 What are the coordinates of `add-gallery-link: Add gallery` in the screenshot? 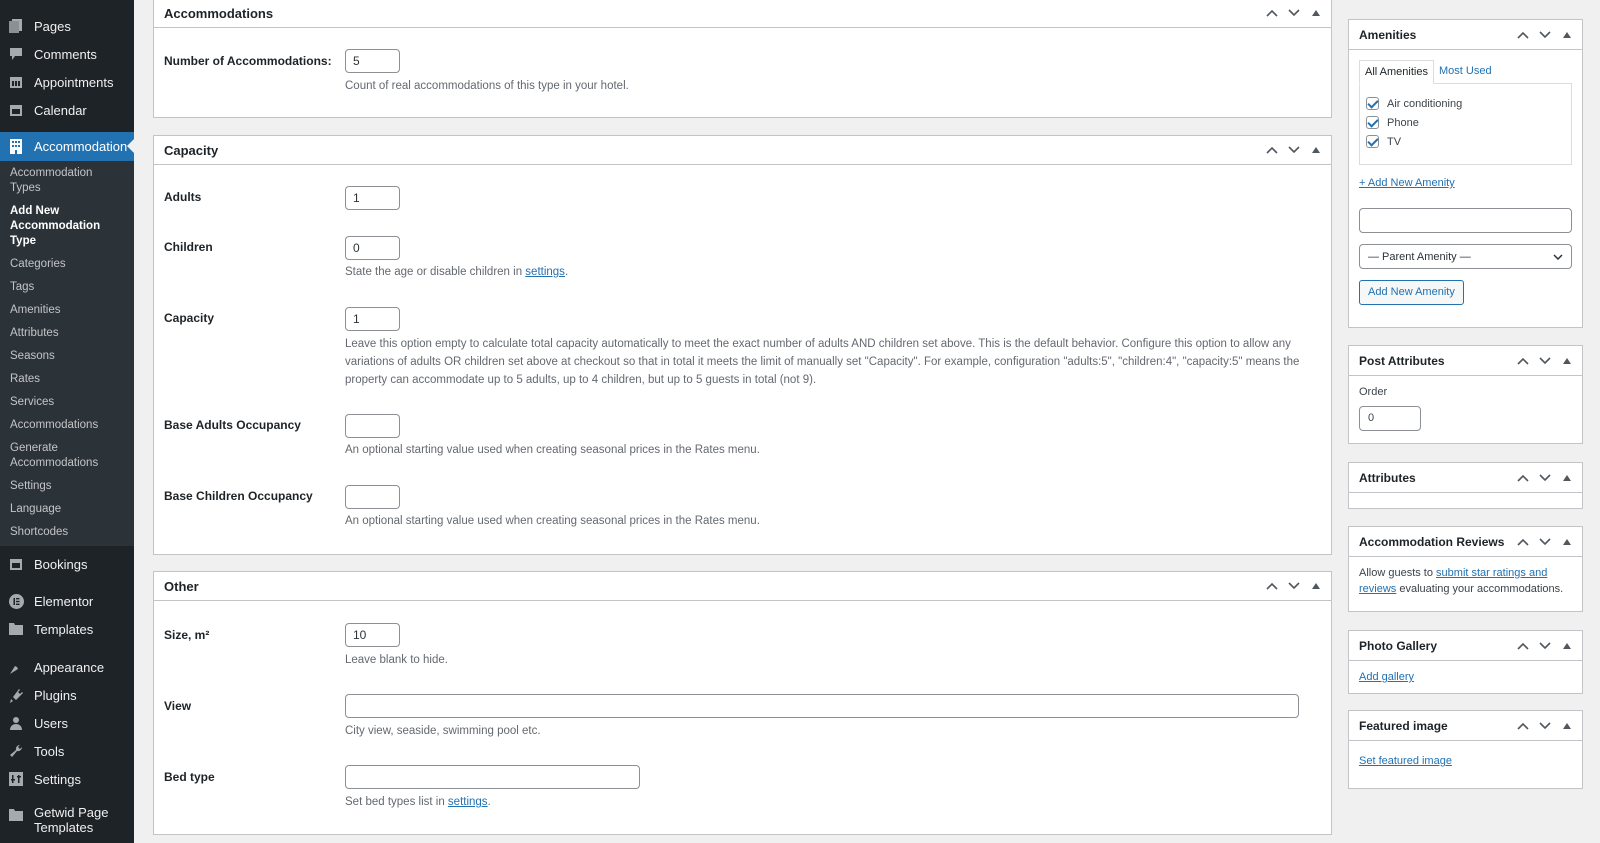 It's located at (1386, 677).